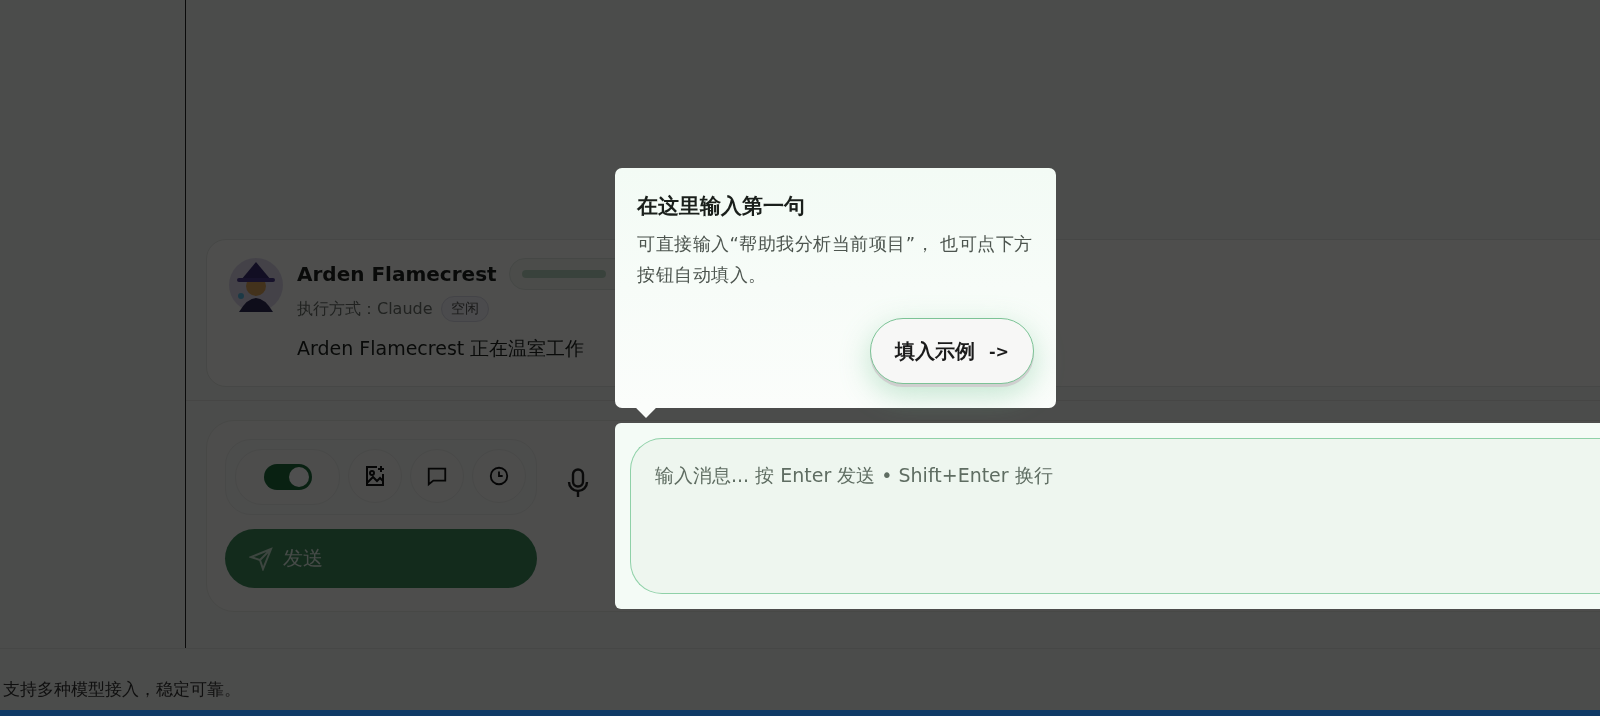 The image size is (1600, 716). I want to click on agent-name: Arden Flamecrest, so click(397, 274).